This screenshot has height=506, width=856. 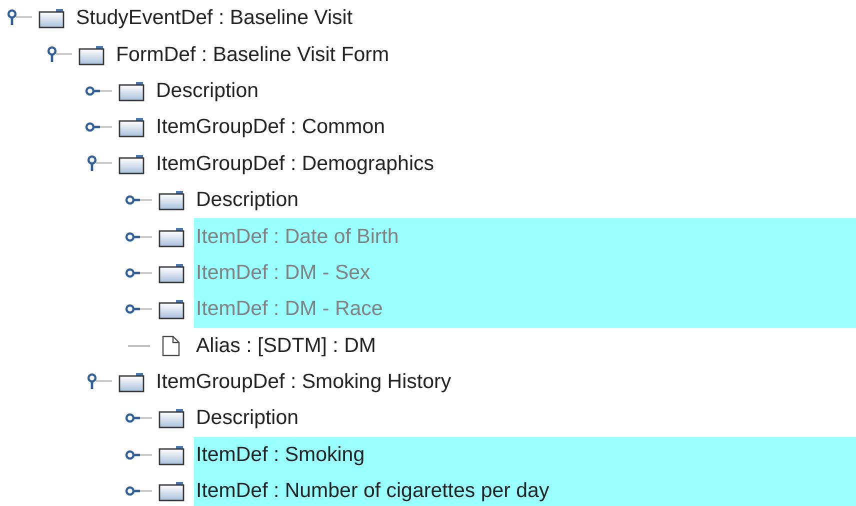 I want to click on tree-node-label: ItemGroupDef : Demographics, so click(x=505, y=164).